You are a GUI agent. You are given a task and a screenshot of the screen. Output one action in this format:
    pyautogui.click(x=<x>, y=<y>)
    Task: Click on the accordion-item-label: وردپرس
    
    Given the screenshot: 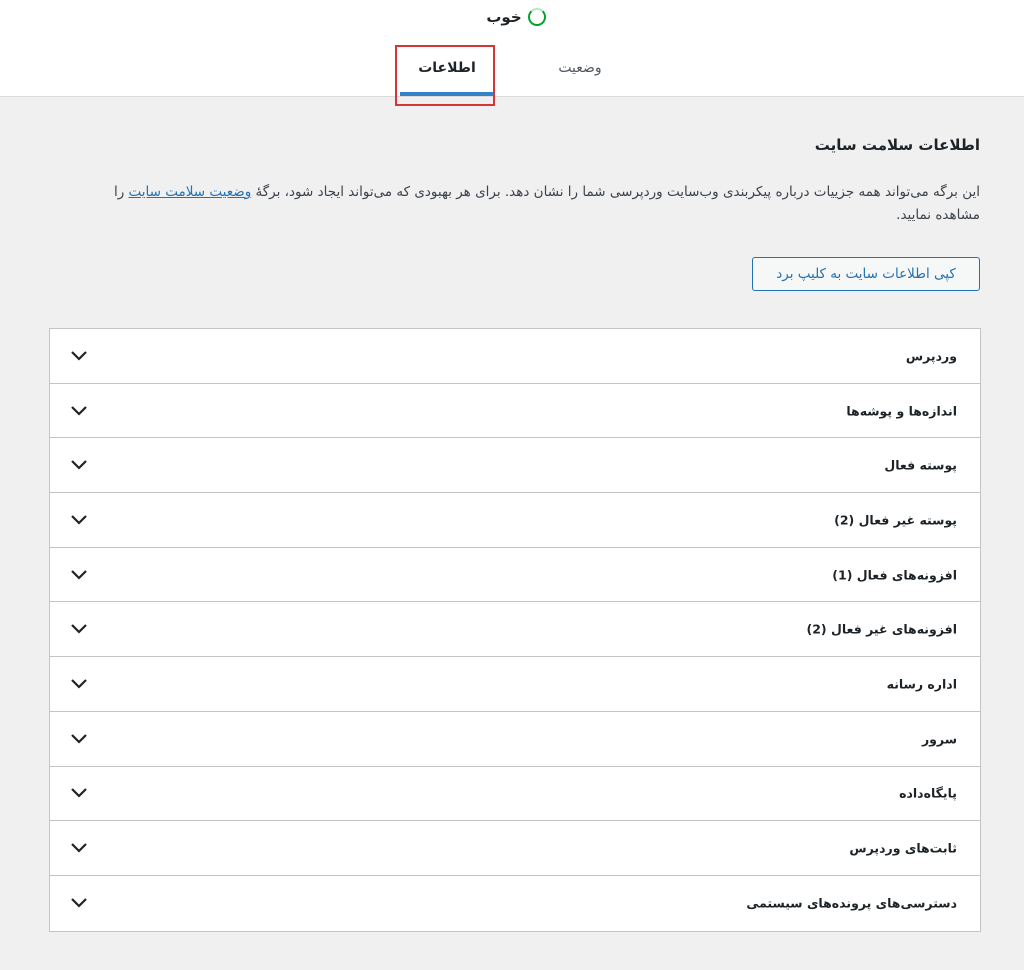 What is the action you would take?
    pyautogui.click(x=931, y=356)
    